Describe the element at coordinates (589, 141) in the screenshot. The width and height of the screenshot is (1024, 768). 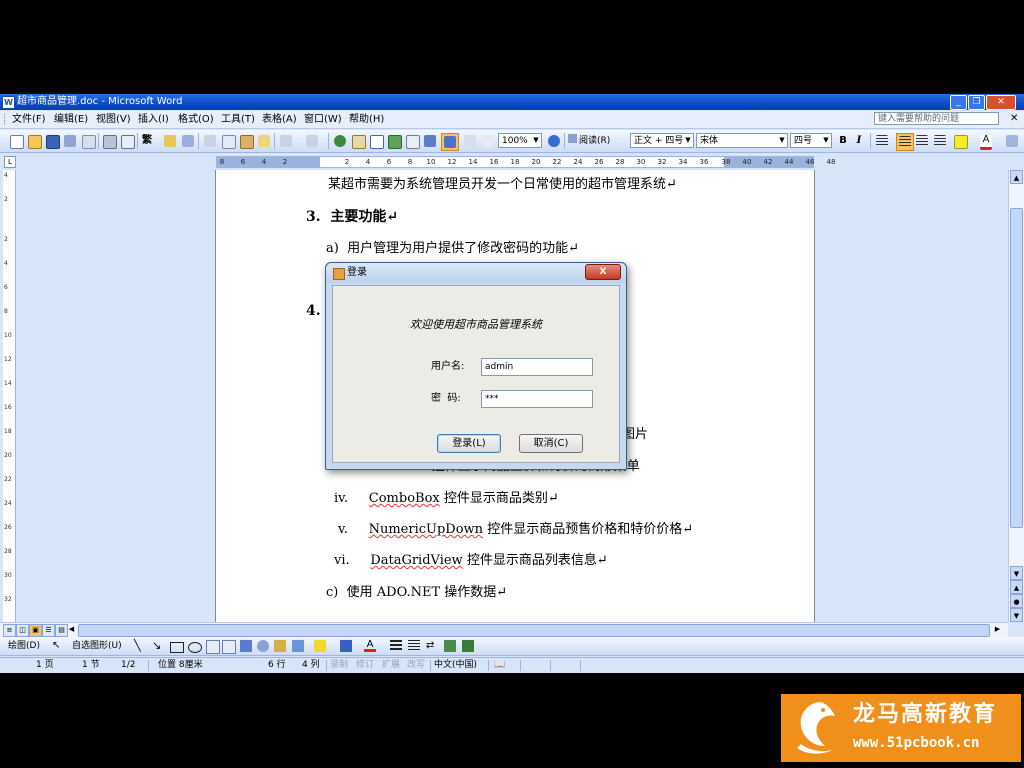
I see `read-mode-button: 阅读(R)` at that location.